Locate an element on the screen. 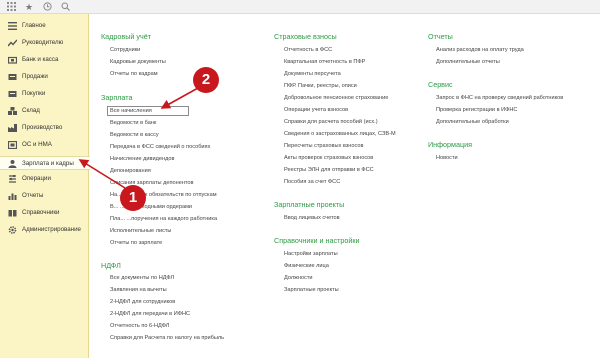  link-extra-processing: Дополнительные обработки is located at coordinates (472, 122).